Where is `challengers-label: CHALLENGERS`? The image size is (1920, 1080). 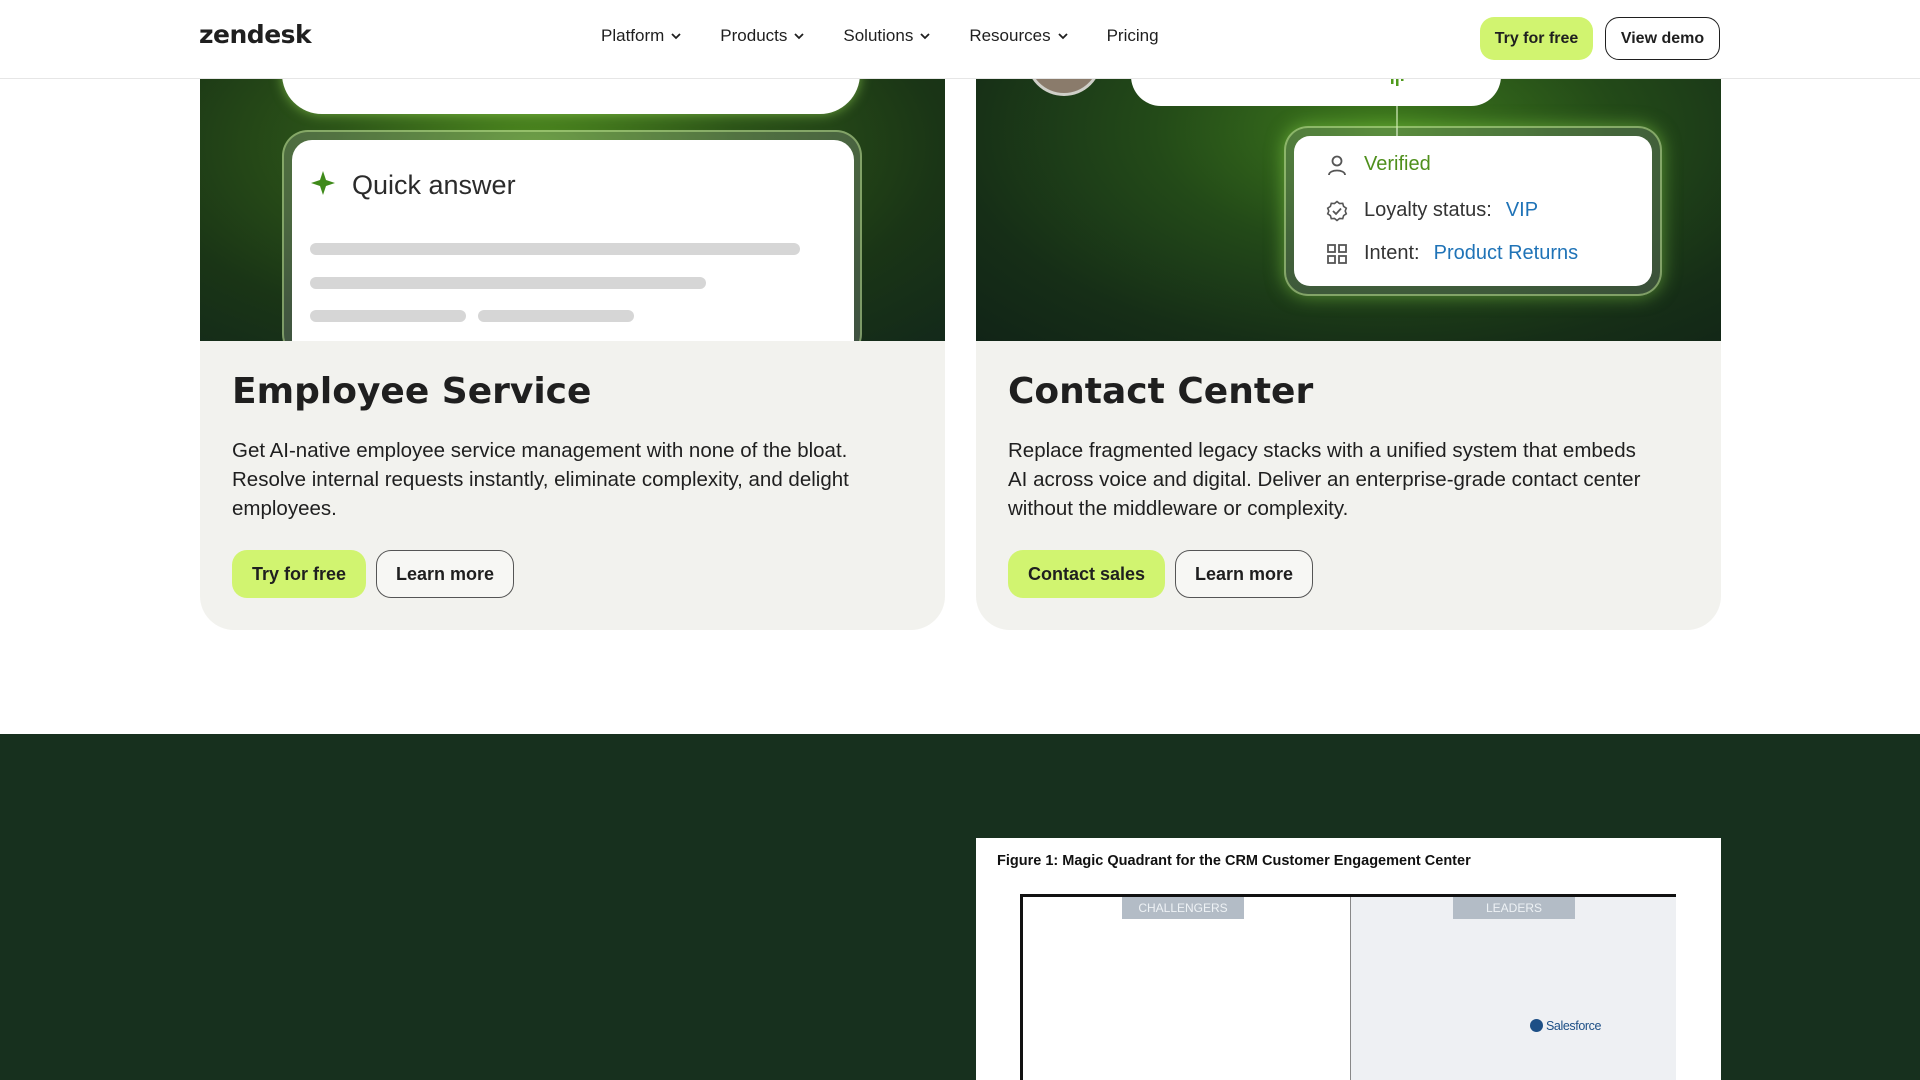
challengers-label: CHALLENGERS is located at coordinates (1183, 908).